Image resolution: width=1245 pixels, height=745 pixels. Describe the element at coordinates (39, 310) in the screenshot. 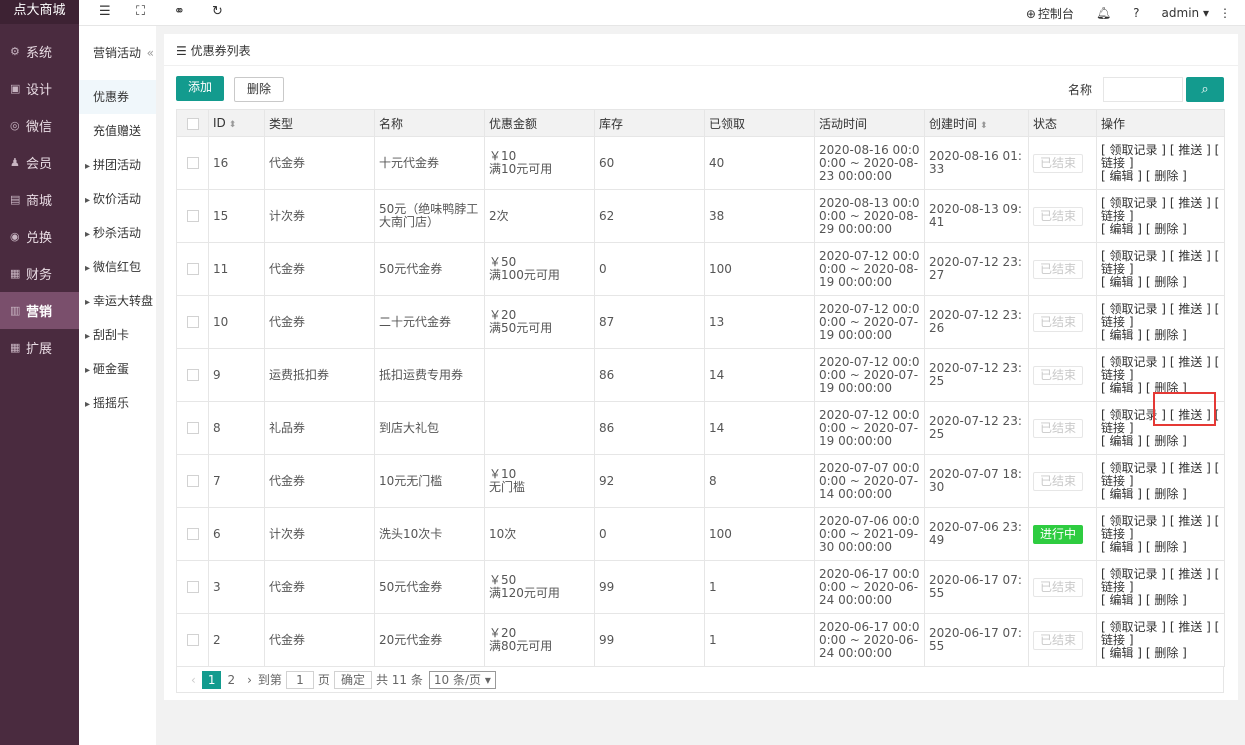

I see `sidebar-item-7: ▥ 营销` at that location.